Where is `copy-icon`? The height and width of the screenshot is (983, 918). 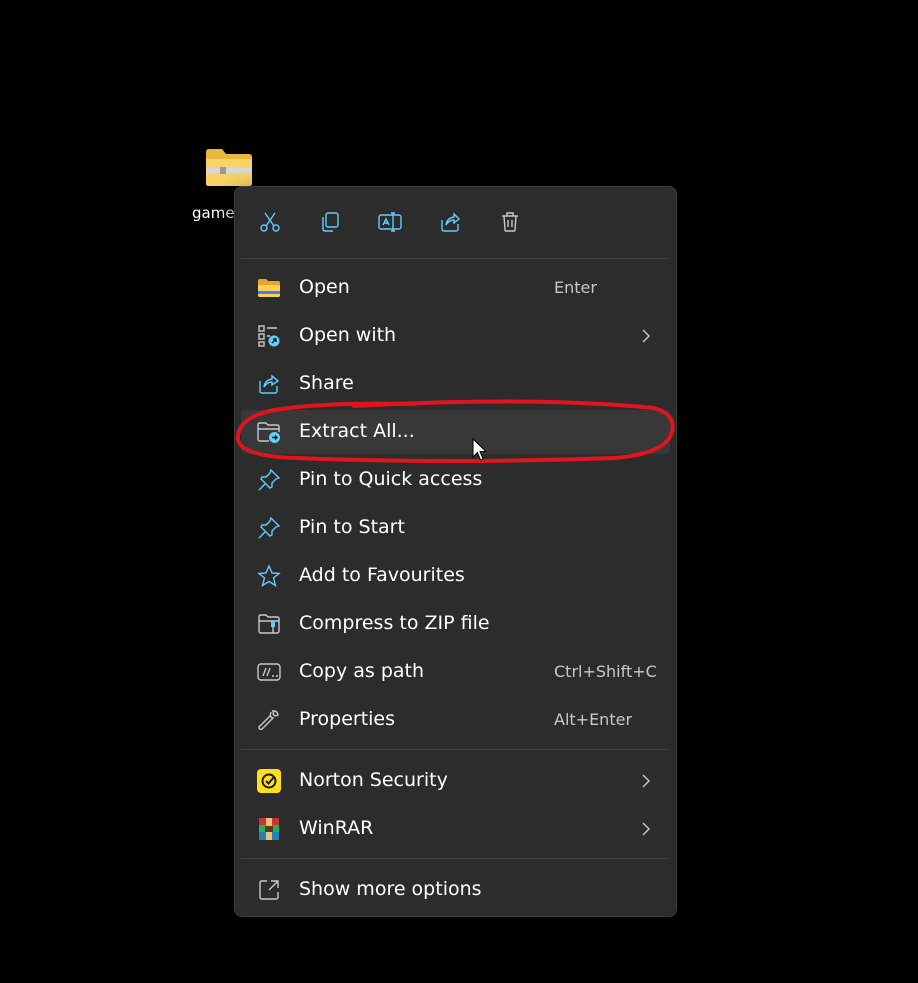 copy-icon is located at coordinates (330, 222).